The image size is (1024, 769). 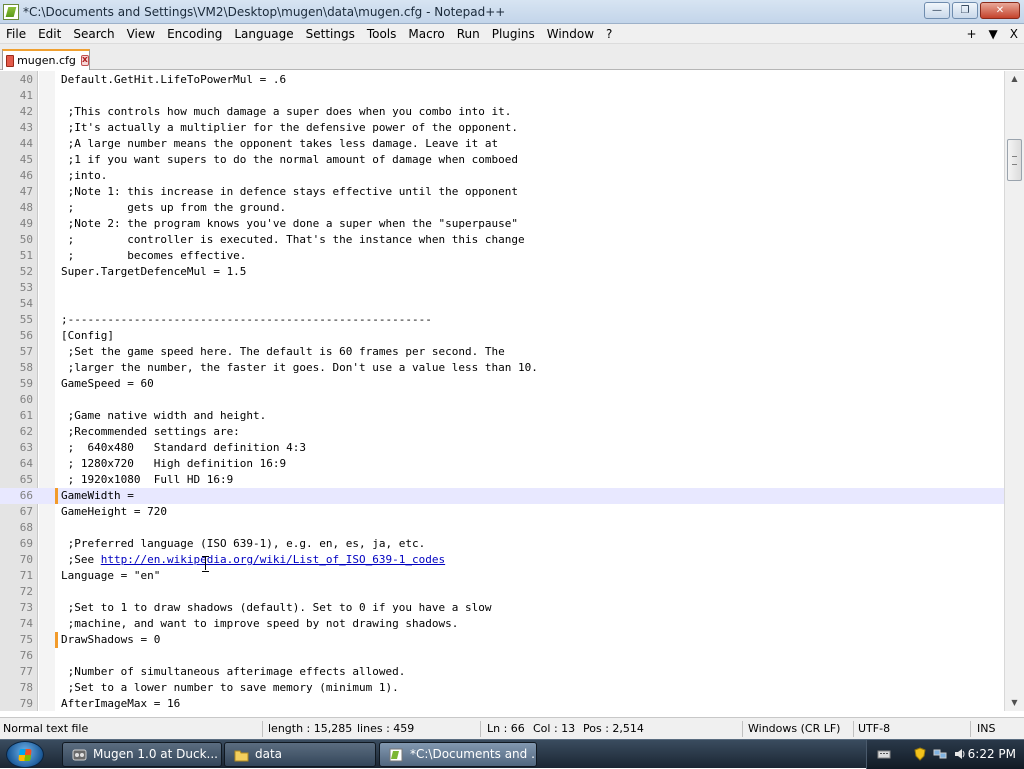 I want to click on line-text: GameSpeed = 60, so click(x=107, y=384).